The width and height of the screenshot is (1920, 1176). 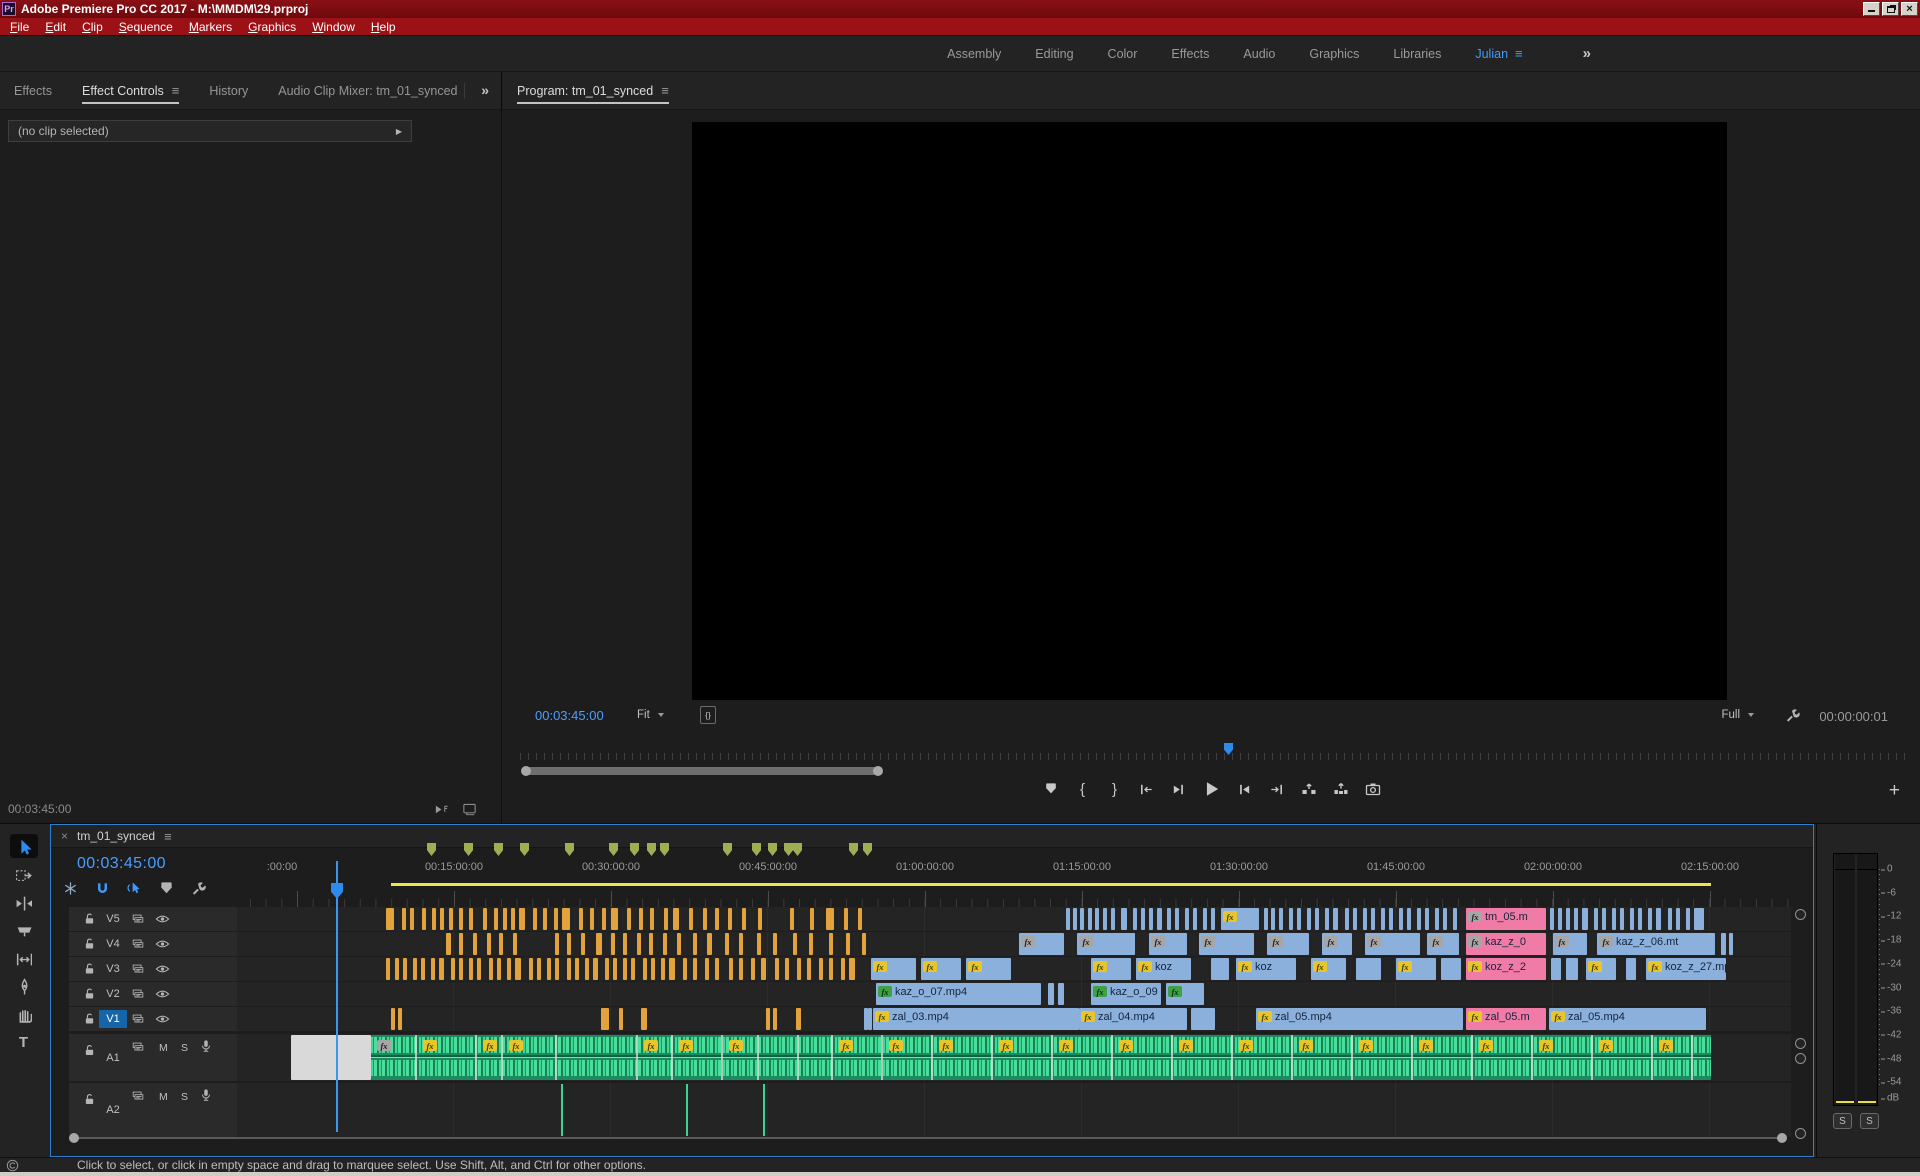 What do you see at coordinates (485, 90) in the screenshot?
I see `panel-overflow-chevron: »` at bounding box center [485, 90].